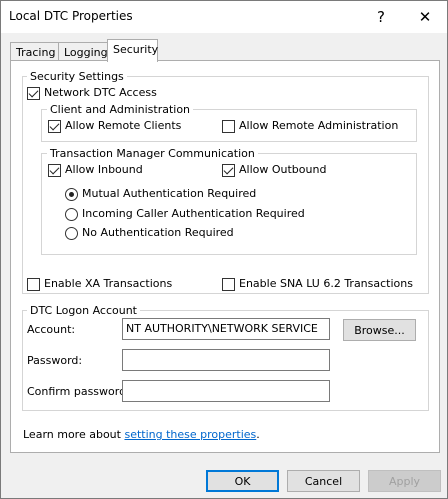  I want to click on network-dtc-access-checkbox, so click(33, 93).